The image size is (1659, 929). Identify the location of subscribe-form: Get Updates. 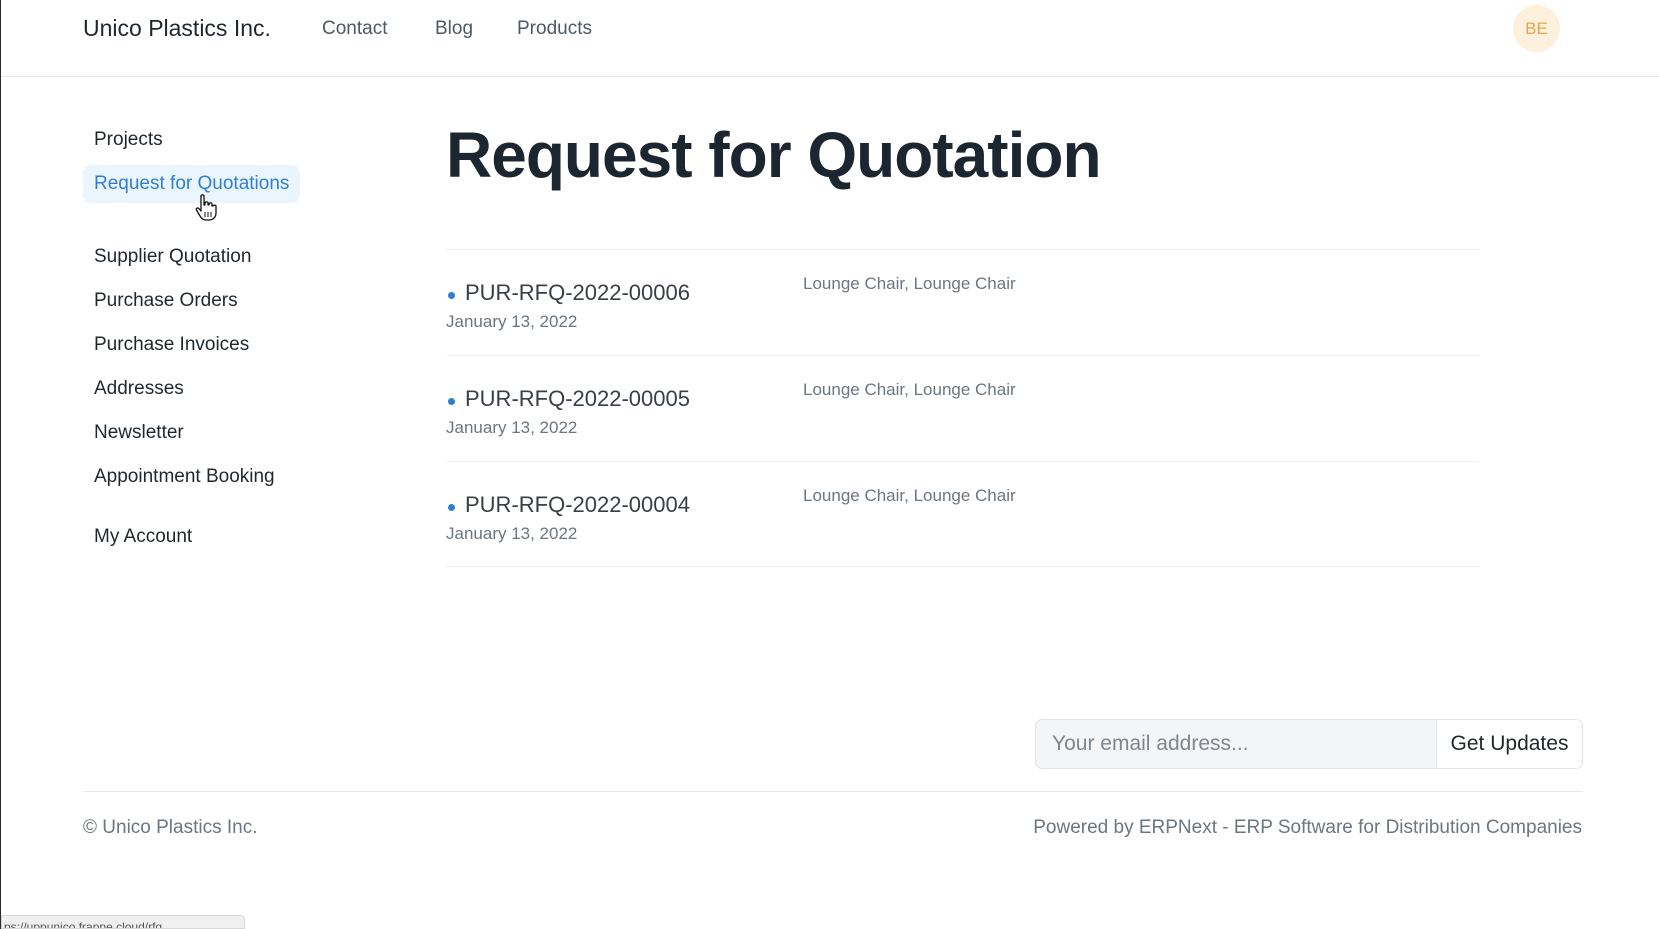
(1309, 744).